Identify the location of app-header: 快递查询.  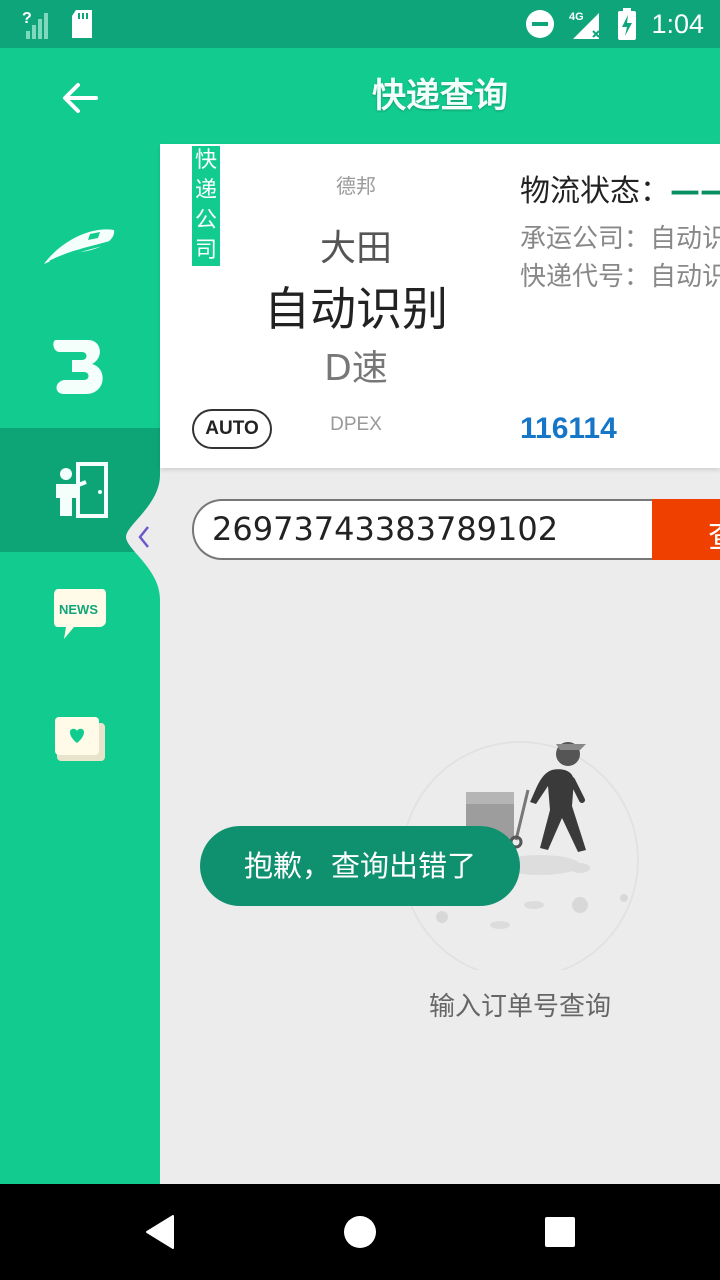
(440, 96).